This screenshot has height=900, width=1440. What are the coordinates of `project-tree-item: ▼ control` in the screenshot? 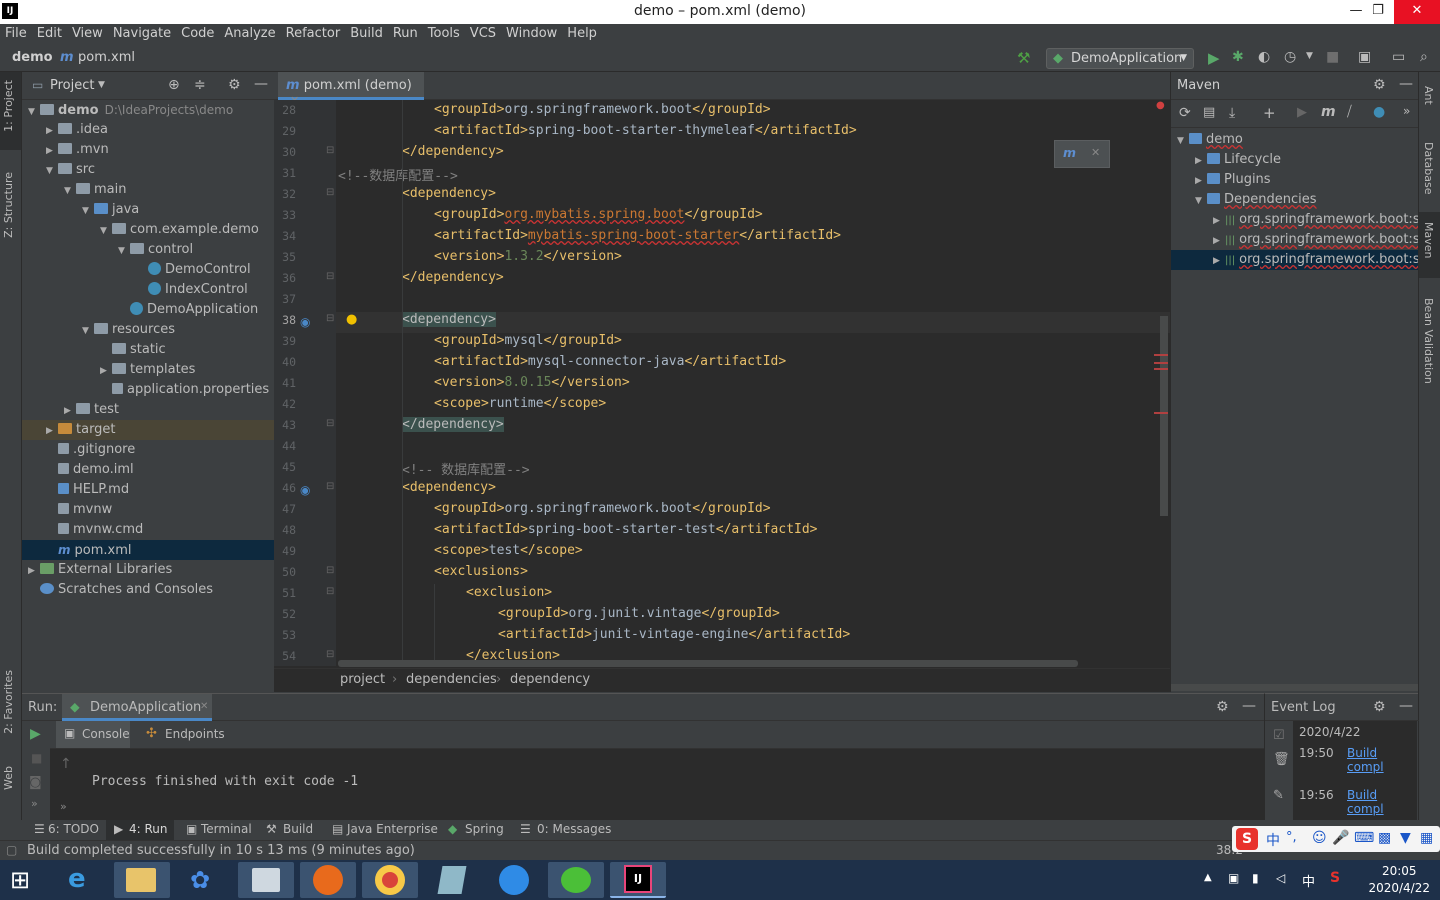 It's located at (148, 250).